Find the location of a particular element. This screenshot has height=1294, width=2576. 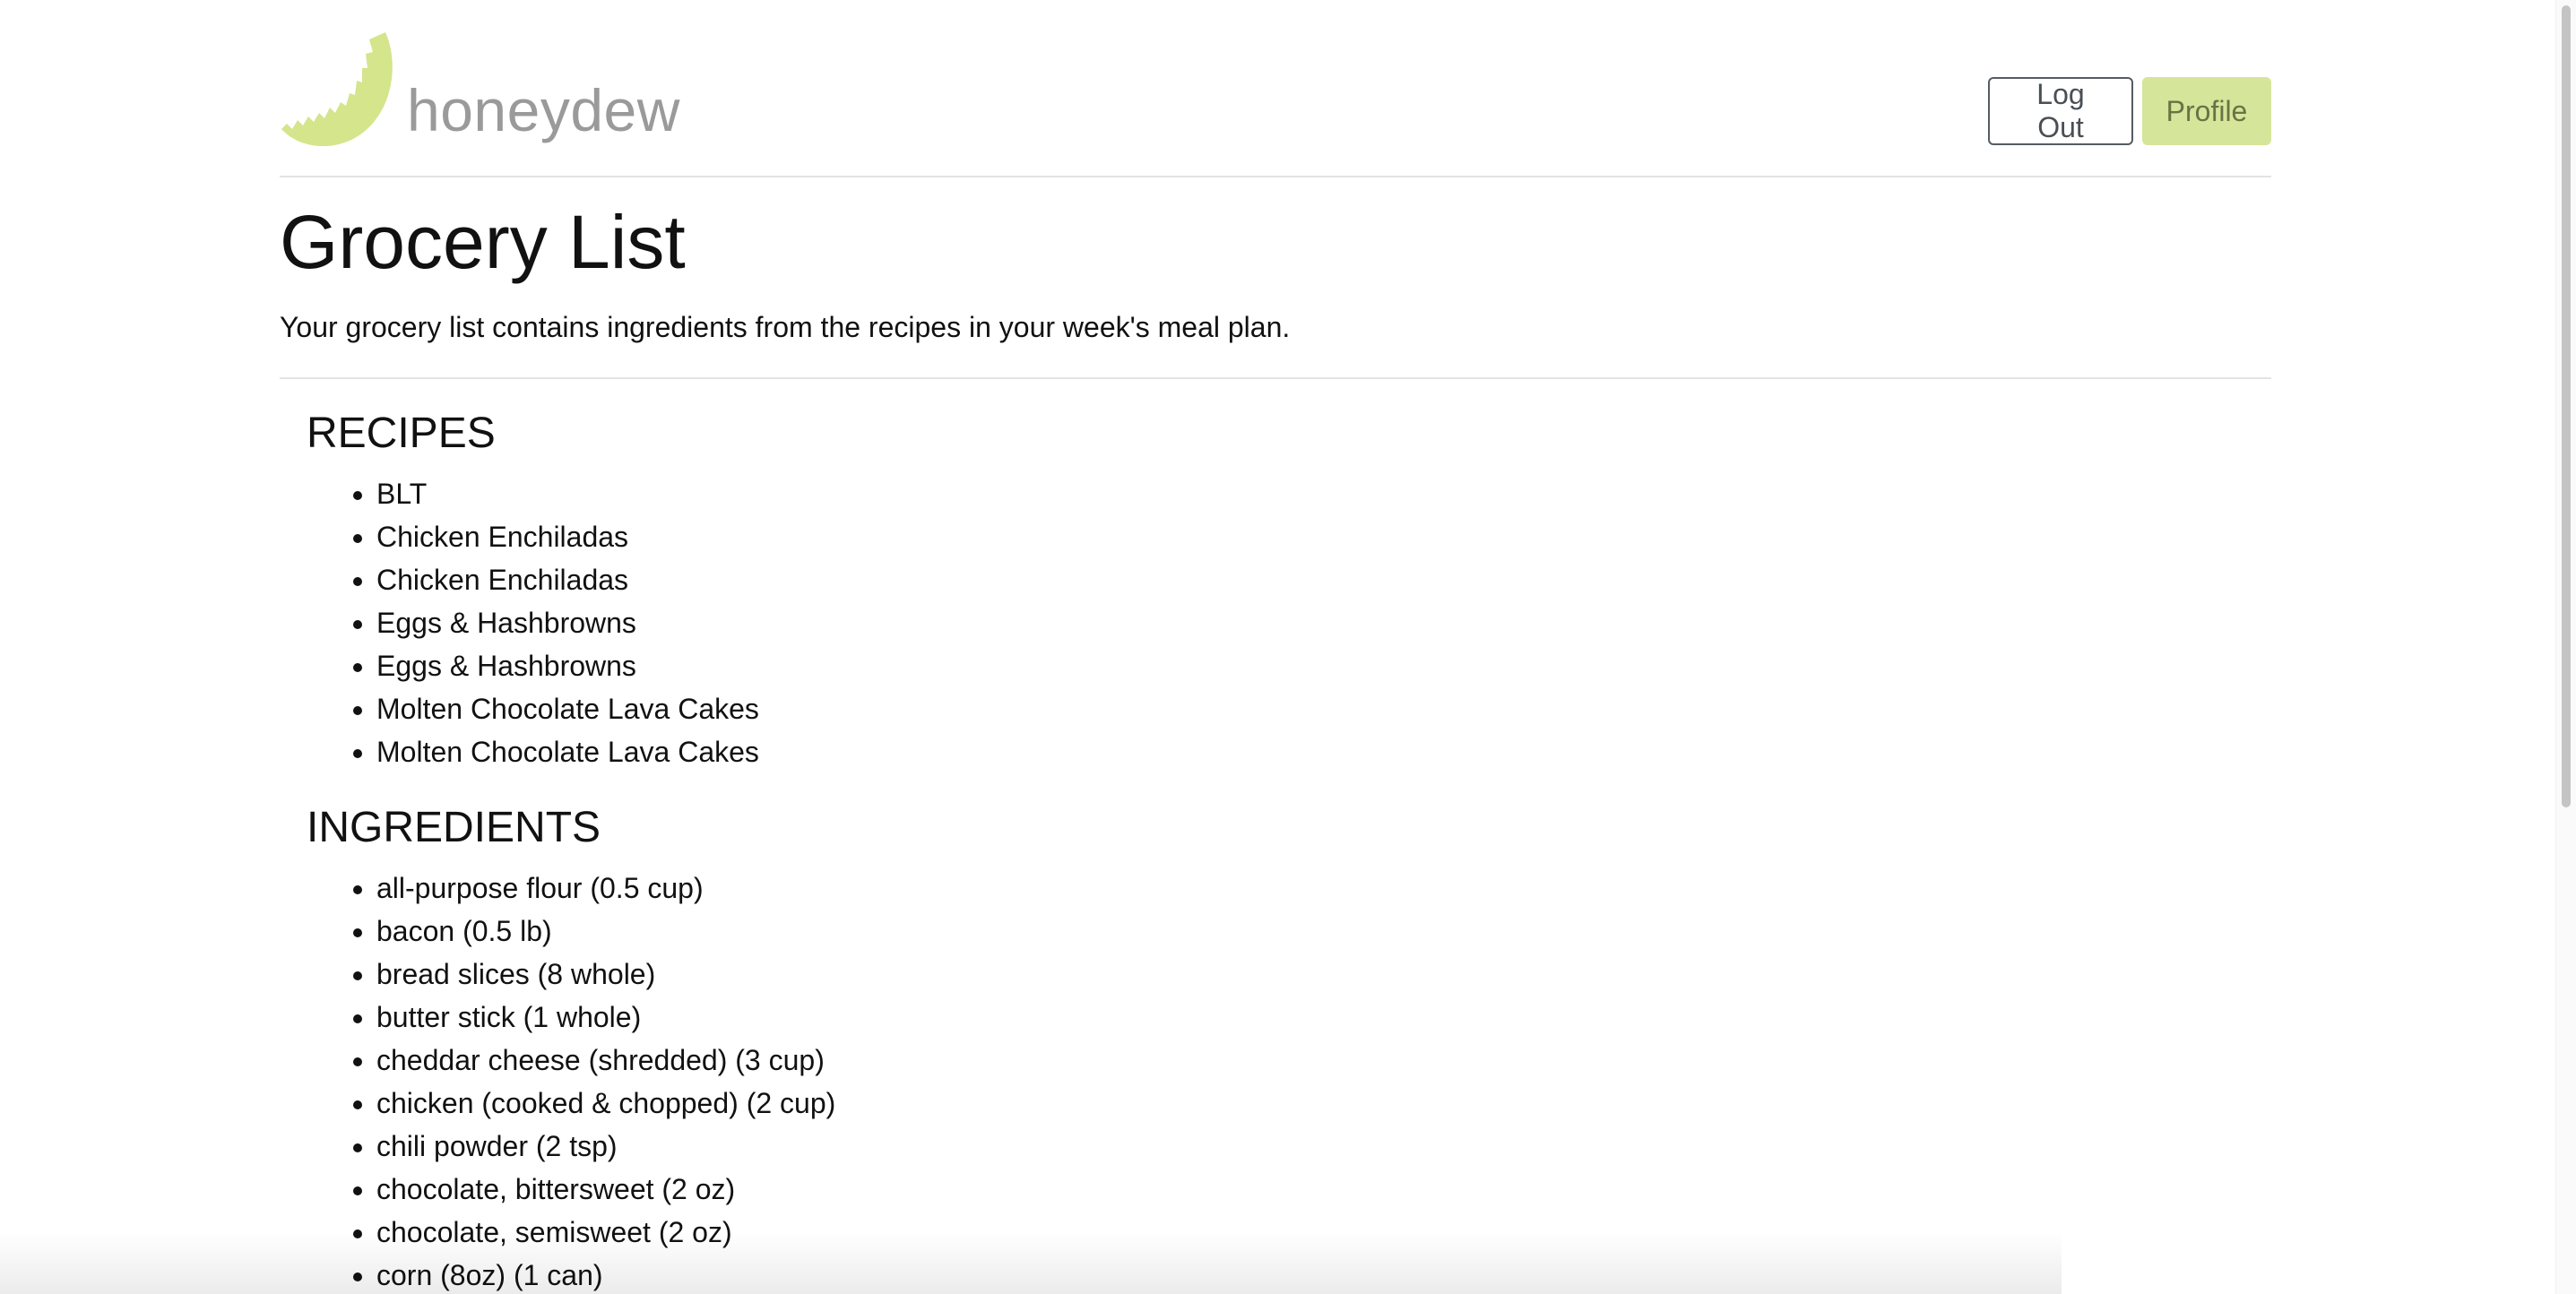

nav-buttons: Log Out Profile is located at coordinates (2129, 111).